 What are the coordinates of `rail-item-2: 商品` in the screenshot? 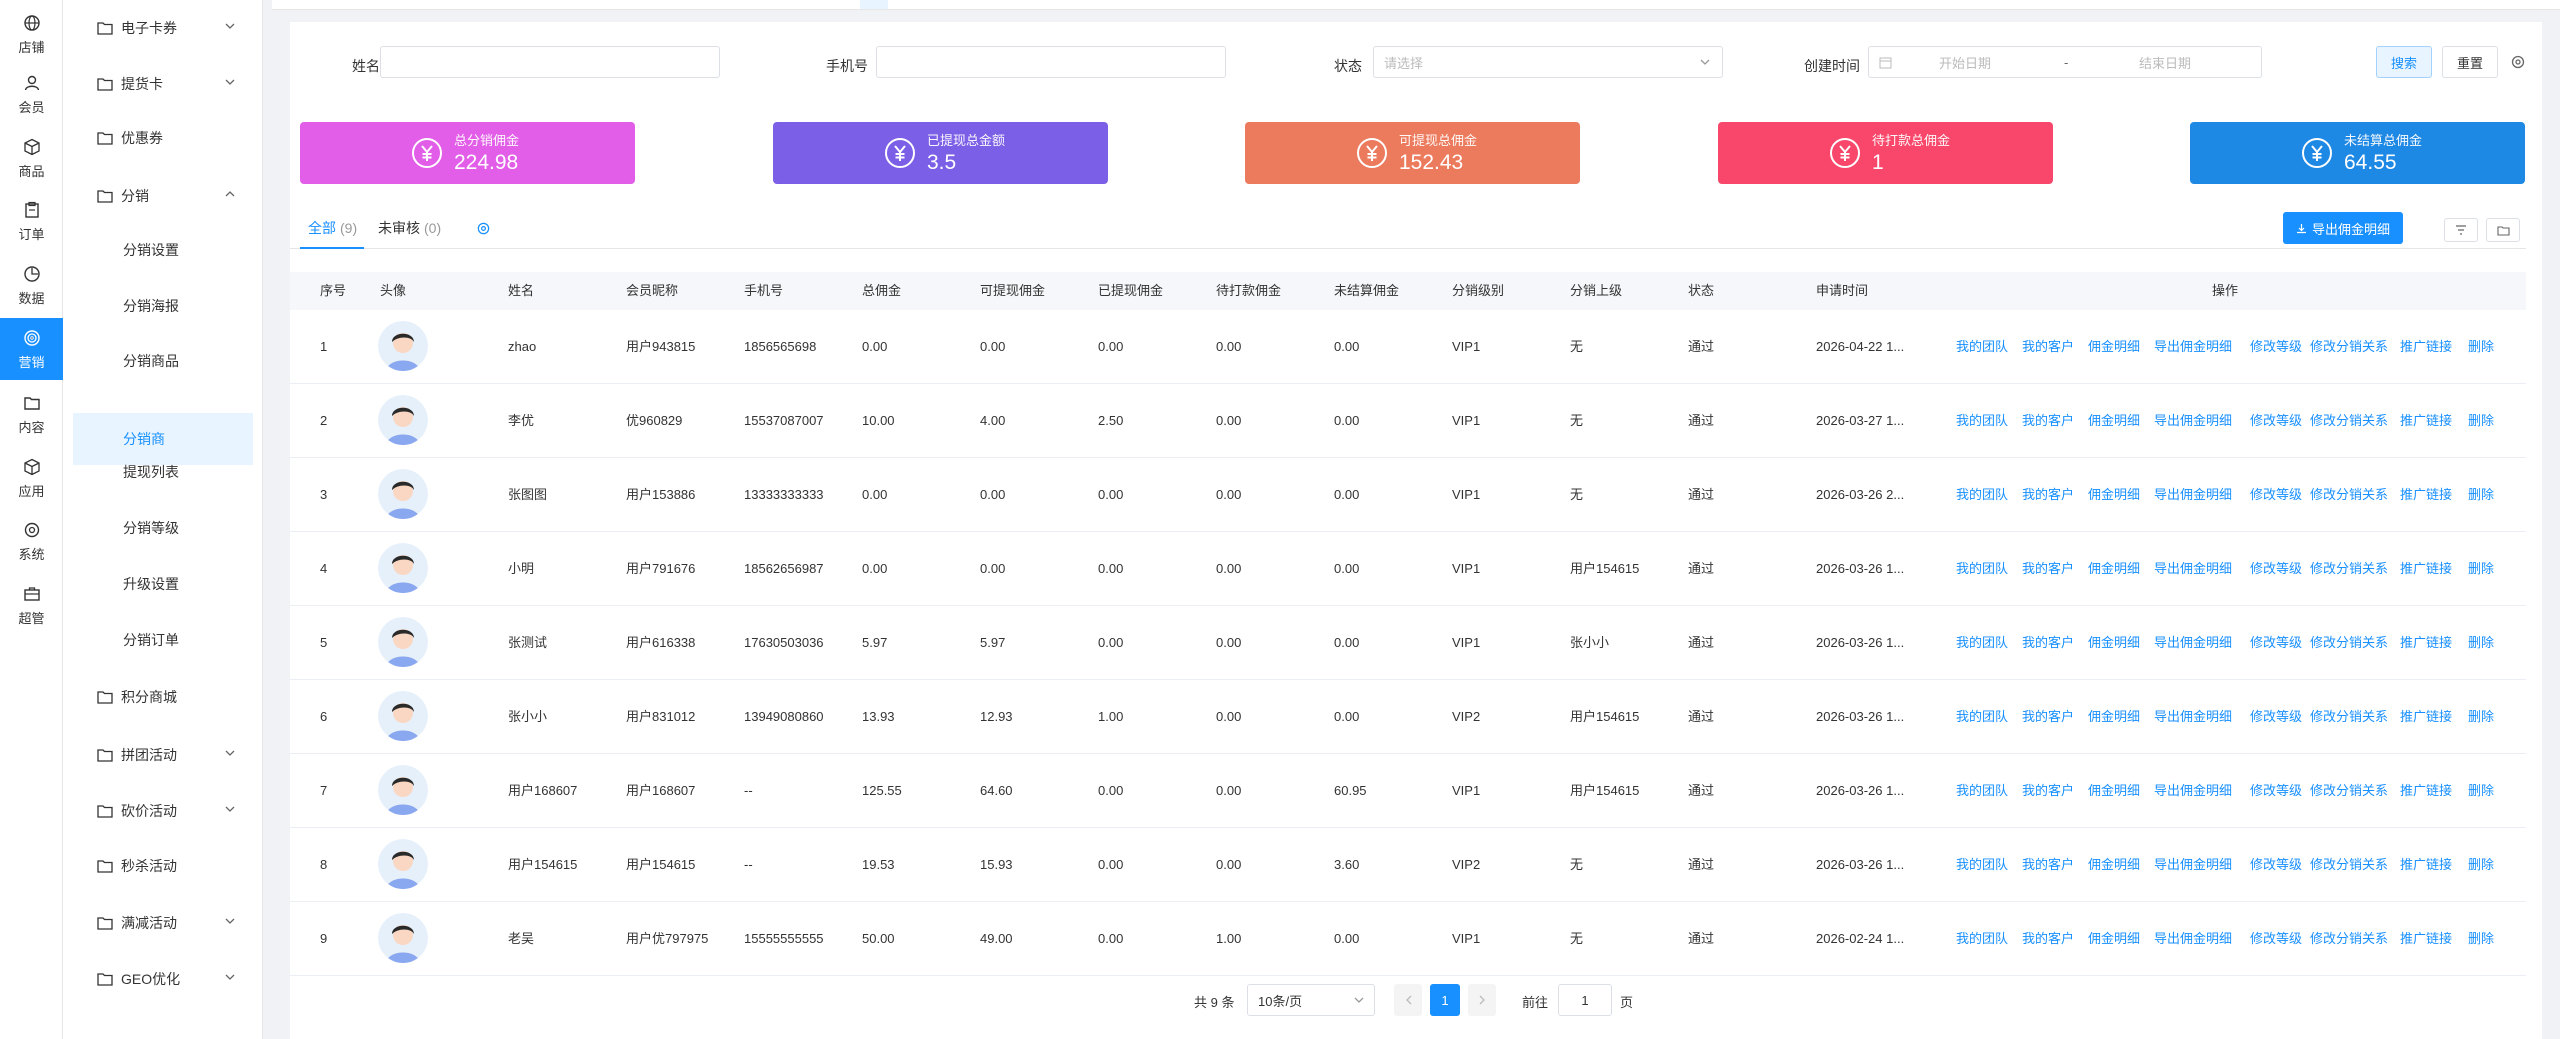 It's located at (31, 158).